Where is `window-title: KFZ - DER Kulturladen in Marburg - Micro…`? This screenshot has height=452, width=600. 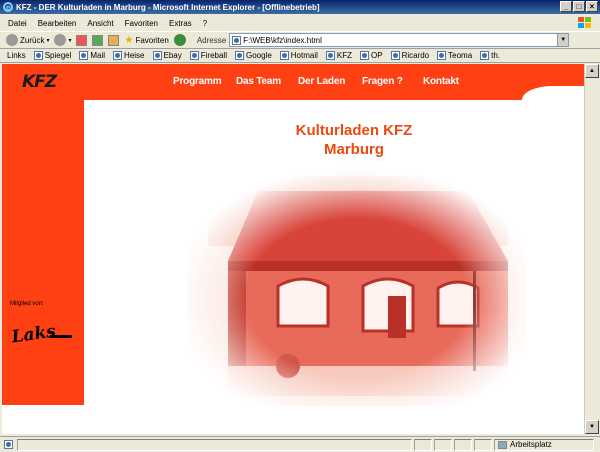
window-title: KFZ - DER Kulturladen in Marburg - Micro… is located at coordinates (168, 7).